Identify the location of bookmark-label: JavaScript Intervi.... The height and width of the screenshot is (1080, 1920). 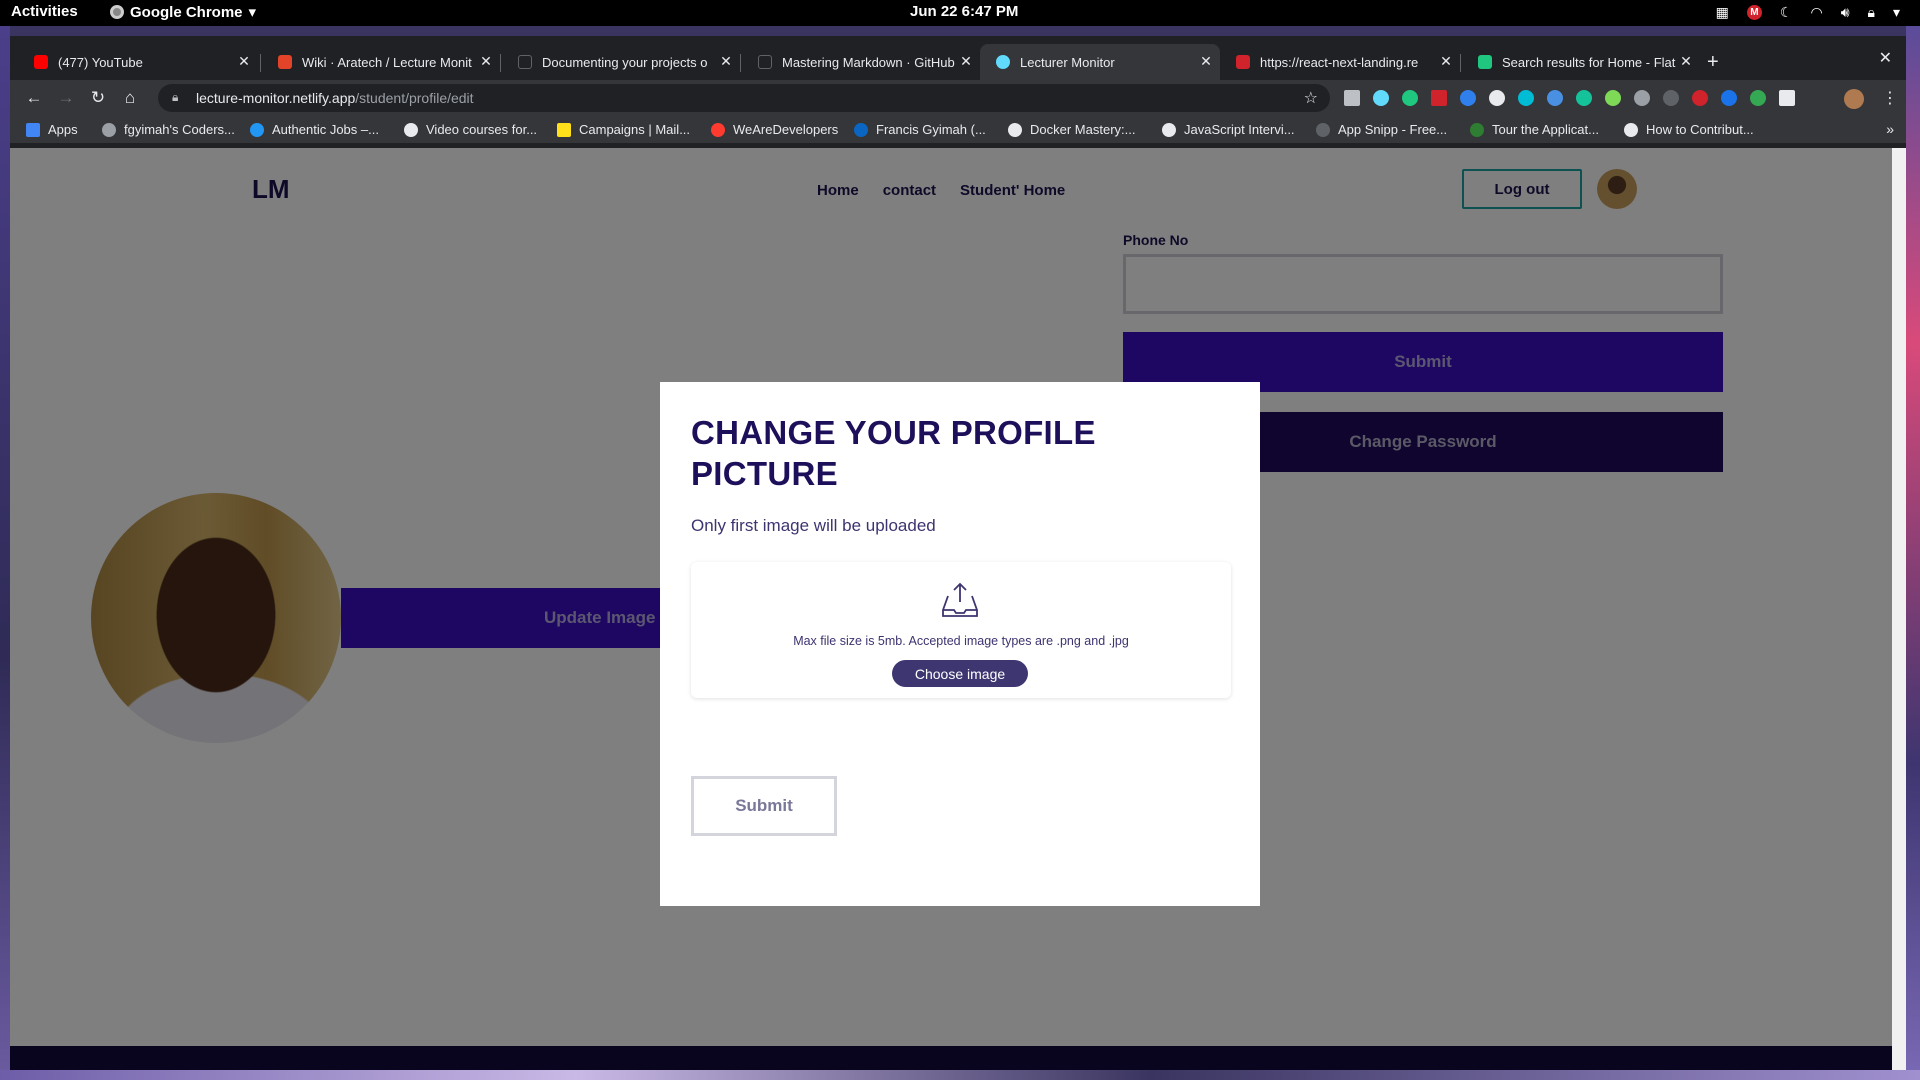
(1239, 129).